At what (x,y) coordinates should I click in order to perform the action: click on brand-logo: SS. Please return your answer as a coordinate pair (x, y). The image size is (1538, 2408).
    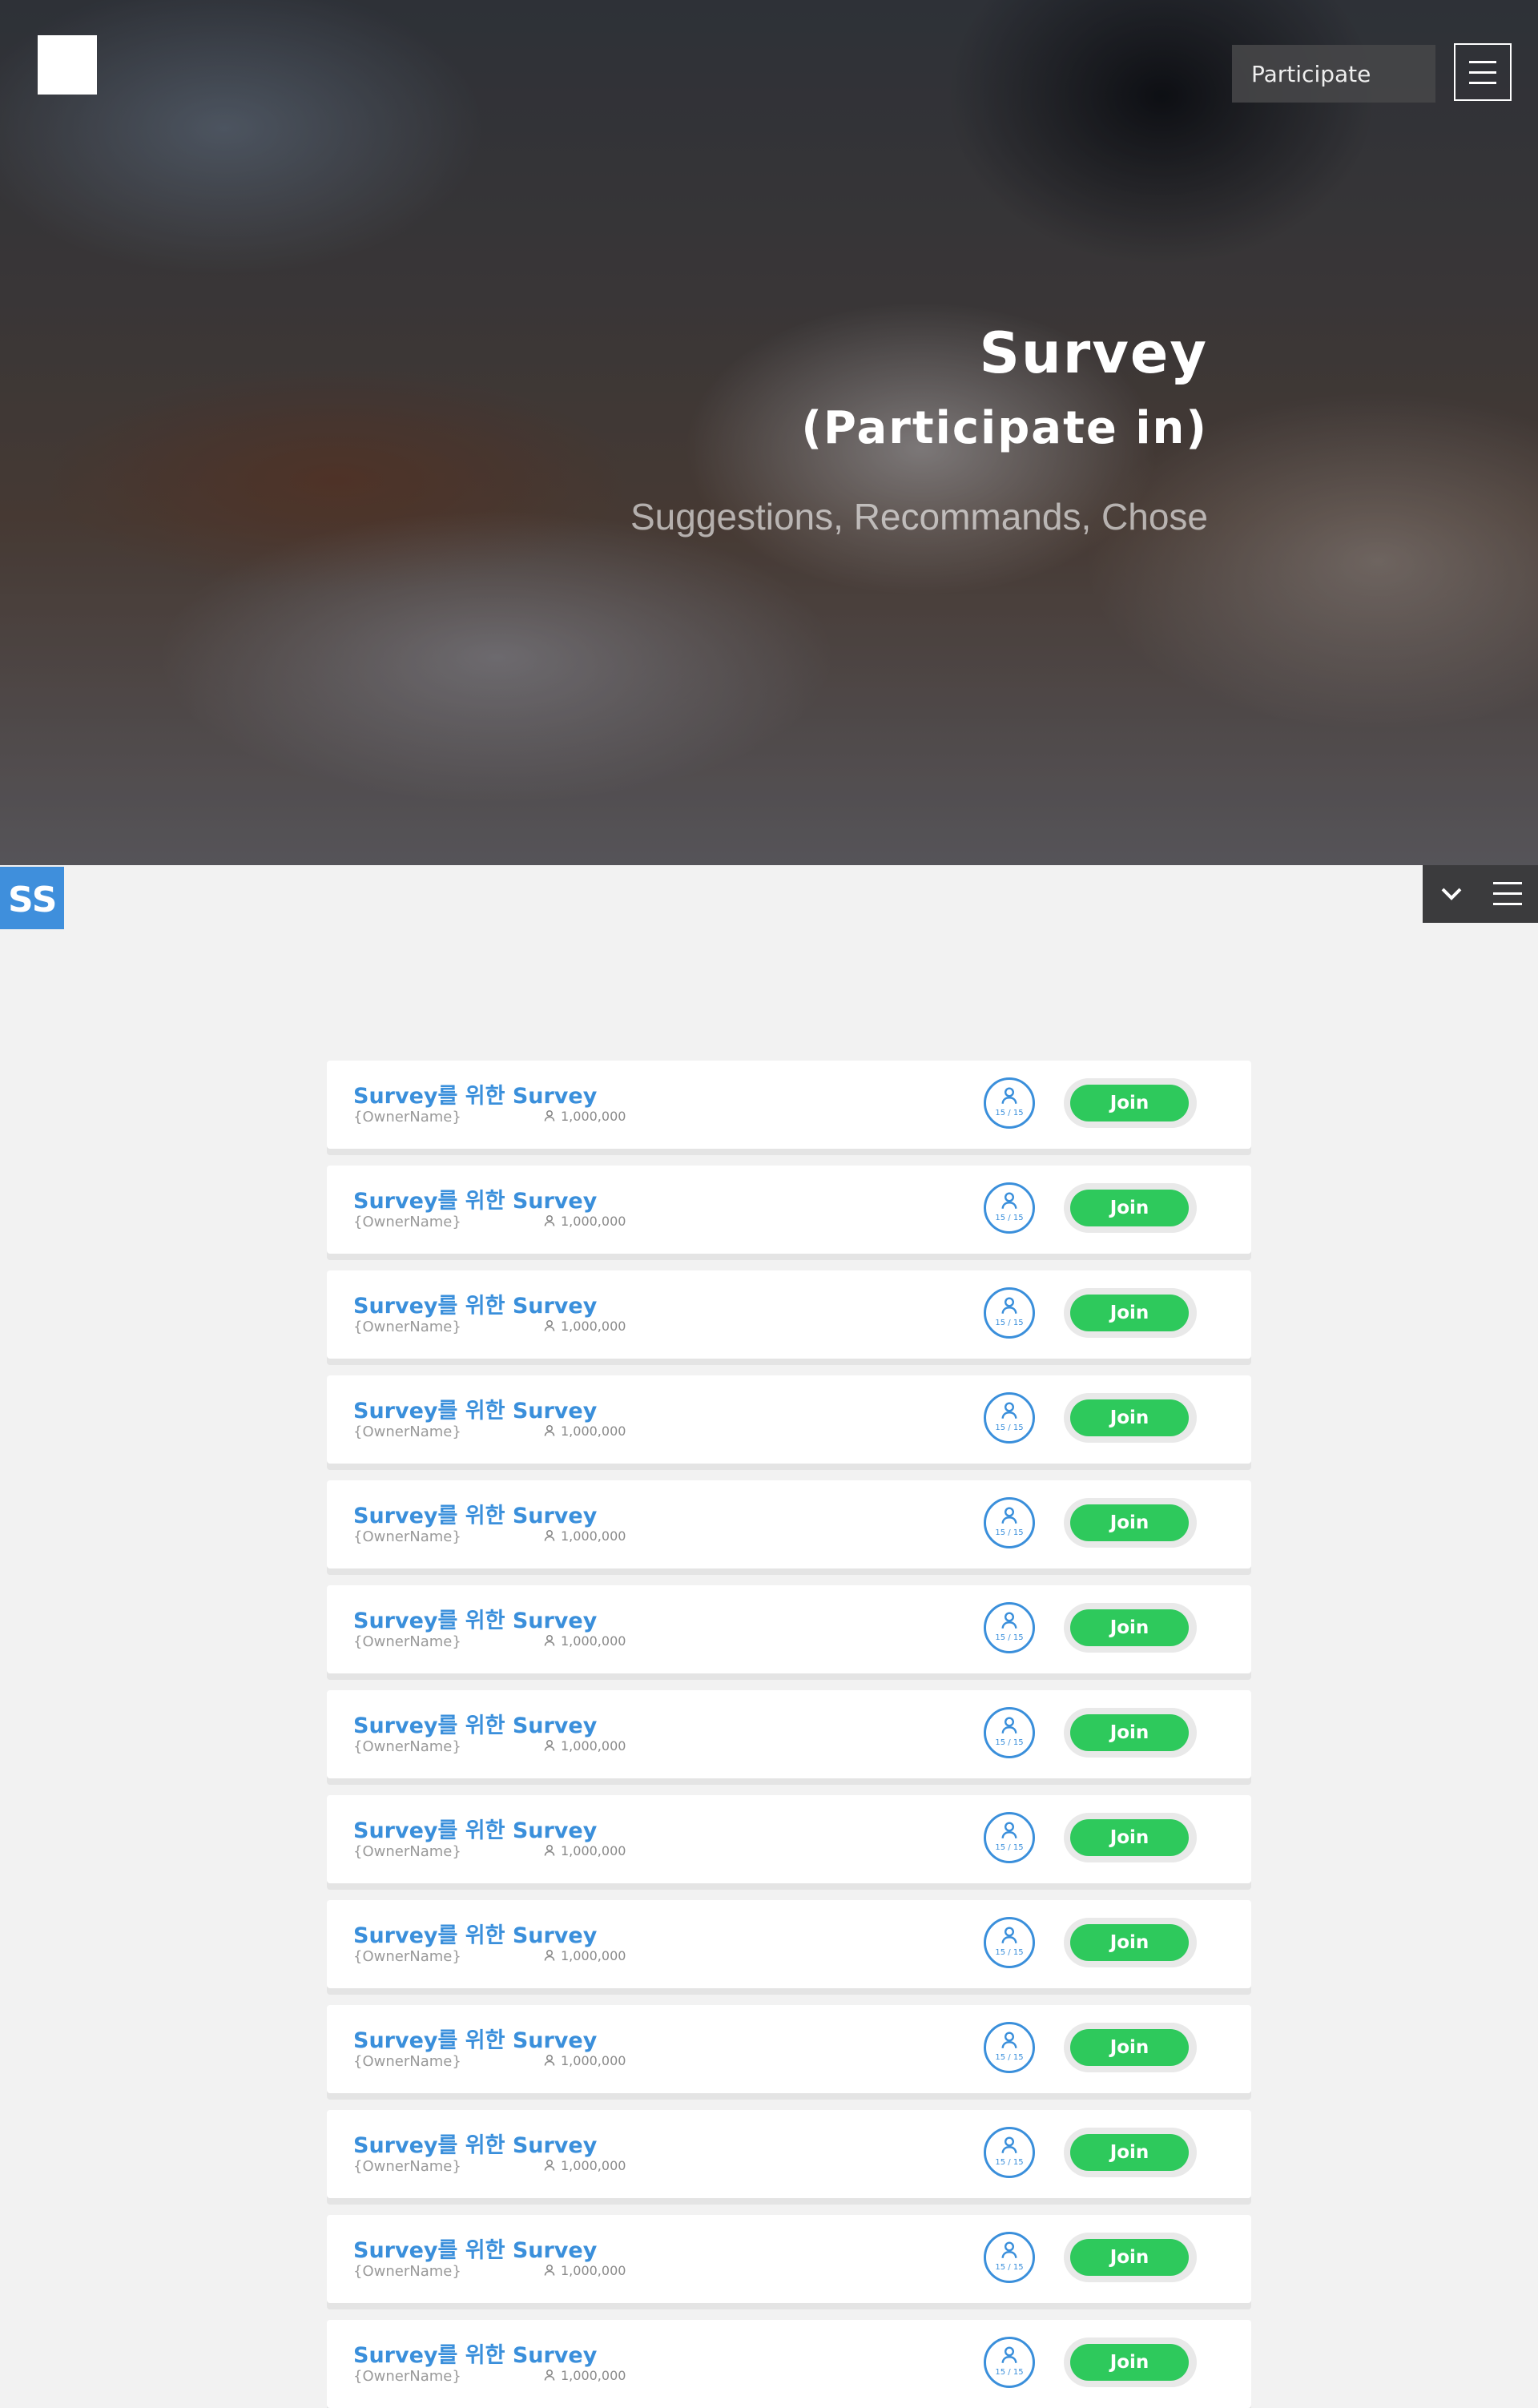
    Looking at the image, I should click on (32, 898).